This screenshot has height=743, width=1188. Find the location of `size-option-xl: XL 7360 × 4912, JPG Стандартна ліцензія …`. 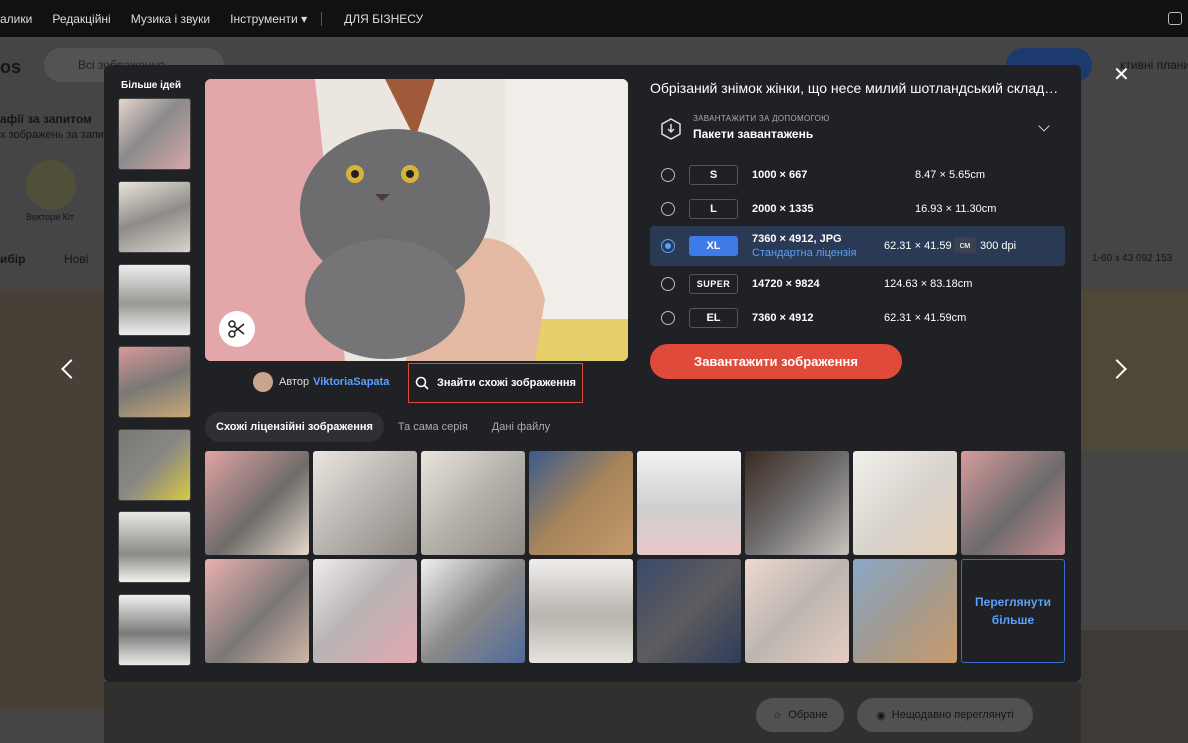

size-option-xl: XL 7360 × 4912, JPG Стандартна ліцензія … is located at coordinates (857, 246).